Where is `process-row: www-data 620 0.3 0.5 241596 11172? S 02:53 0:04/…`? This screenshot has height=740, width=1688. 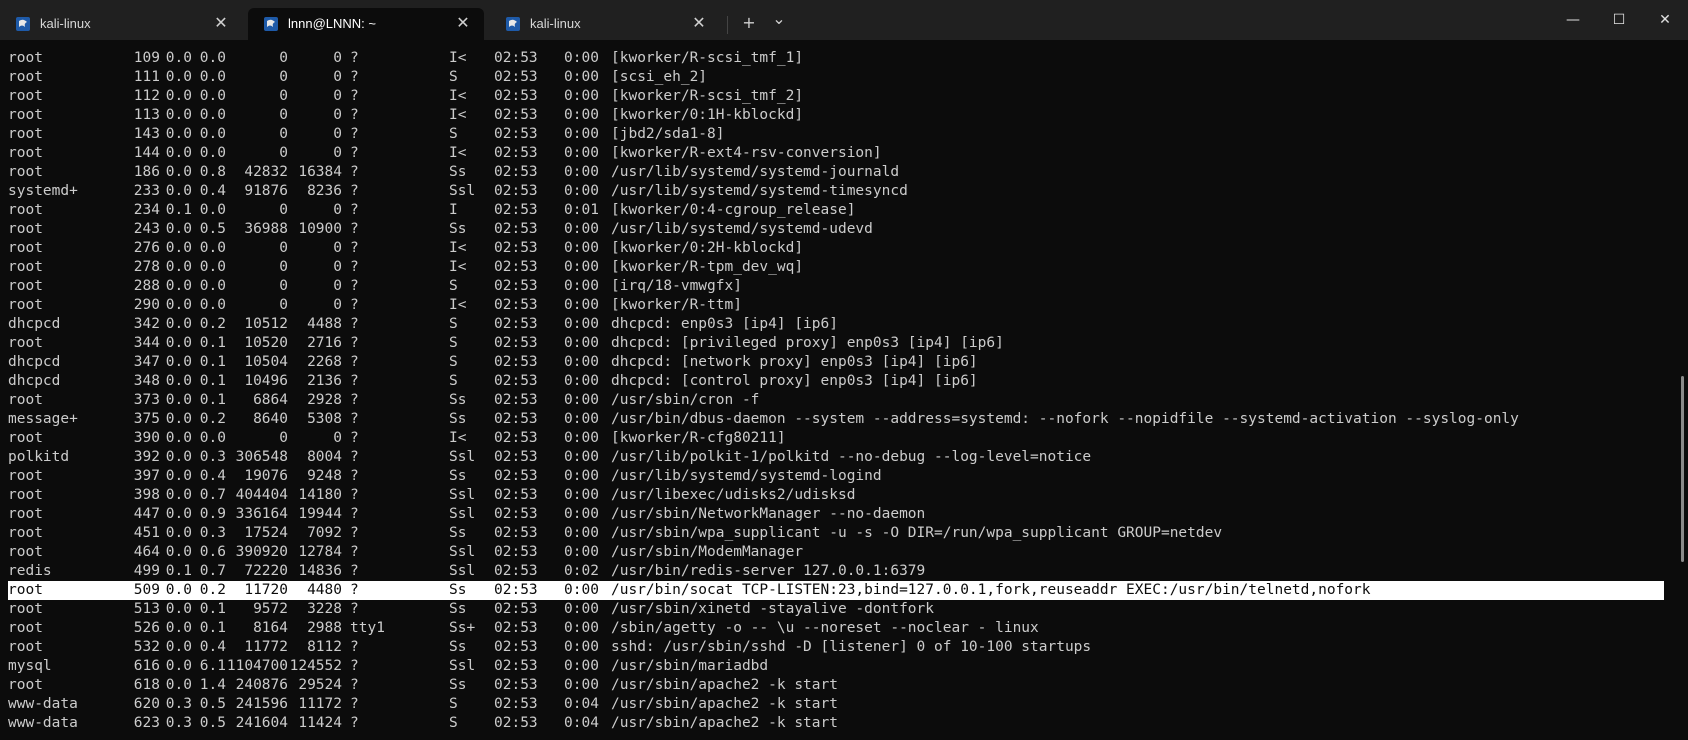
process-row: www-data 620 0.3 0.5 241596 11172? S 02:53 0:04/… is located at coordinates (836, 704).